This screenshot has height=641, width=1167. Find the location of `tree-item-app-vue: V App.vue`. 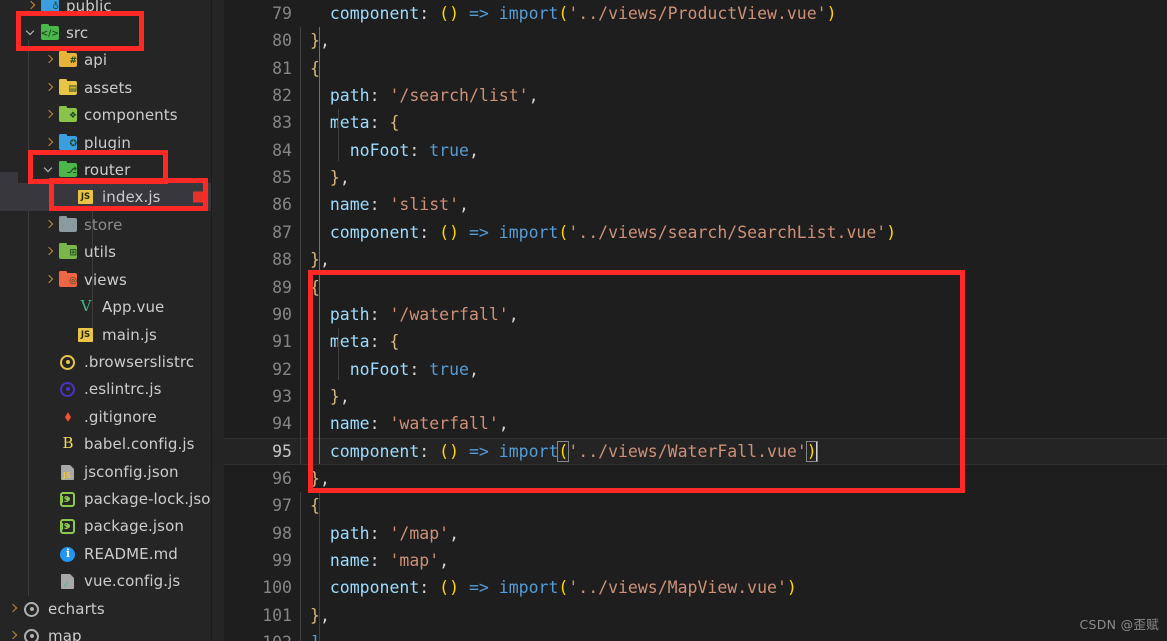

tree-item-app-vue: V App.vue is located at coordinates (106, 307).